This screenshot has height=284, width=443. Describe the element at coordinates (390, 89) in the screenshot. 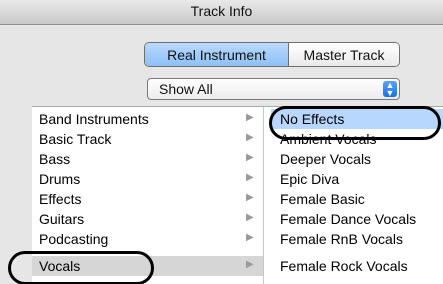

I see `popup-arrows-icon: ▲ ▼` at that location.